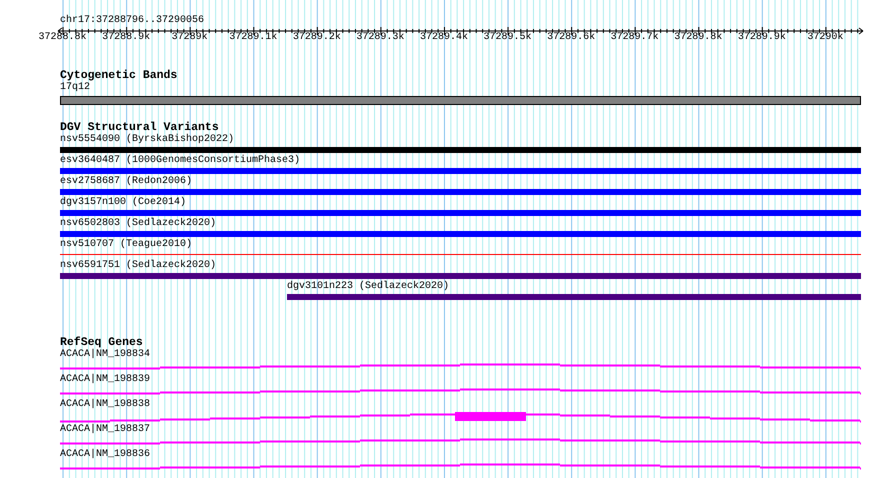 The image size is (890, 478). What do you see at coordinates (460, 254) in the screenshot?
I see `variant-line` at bounding box center [460, 254].